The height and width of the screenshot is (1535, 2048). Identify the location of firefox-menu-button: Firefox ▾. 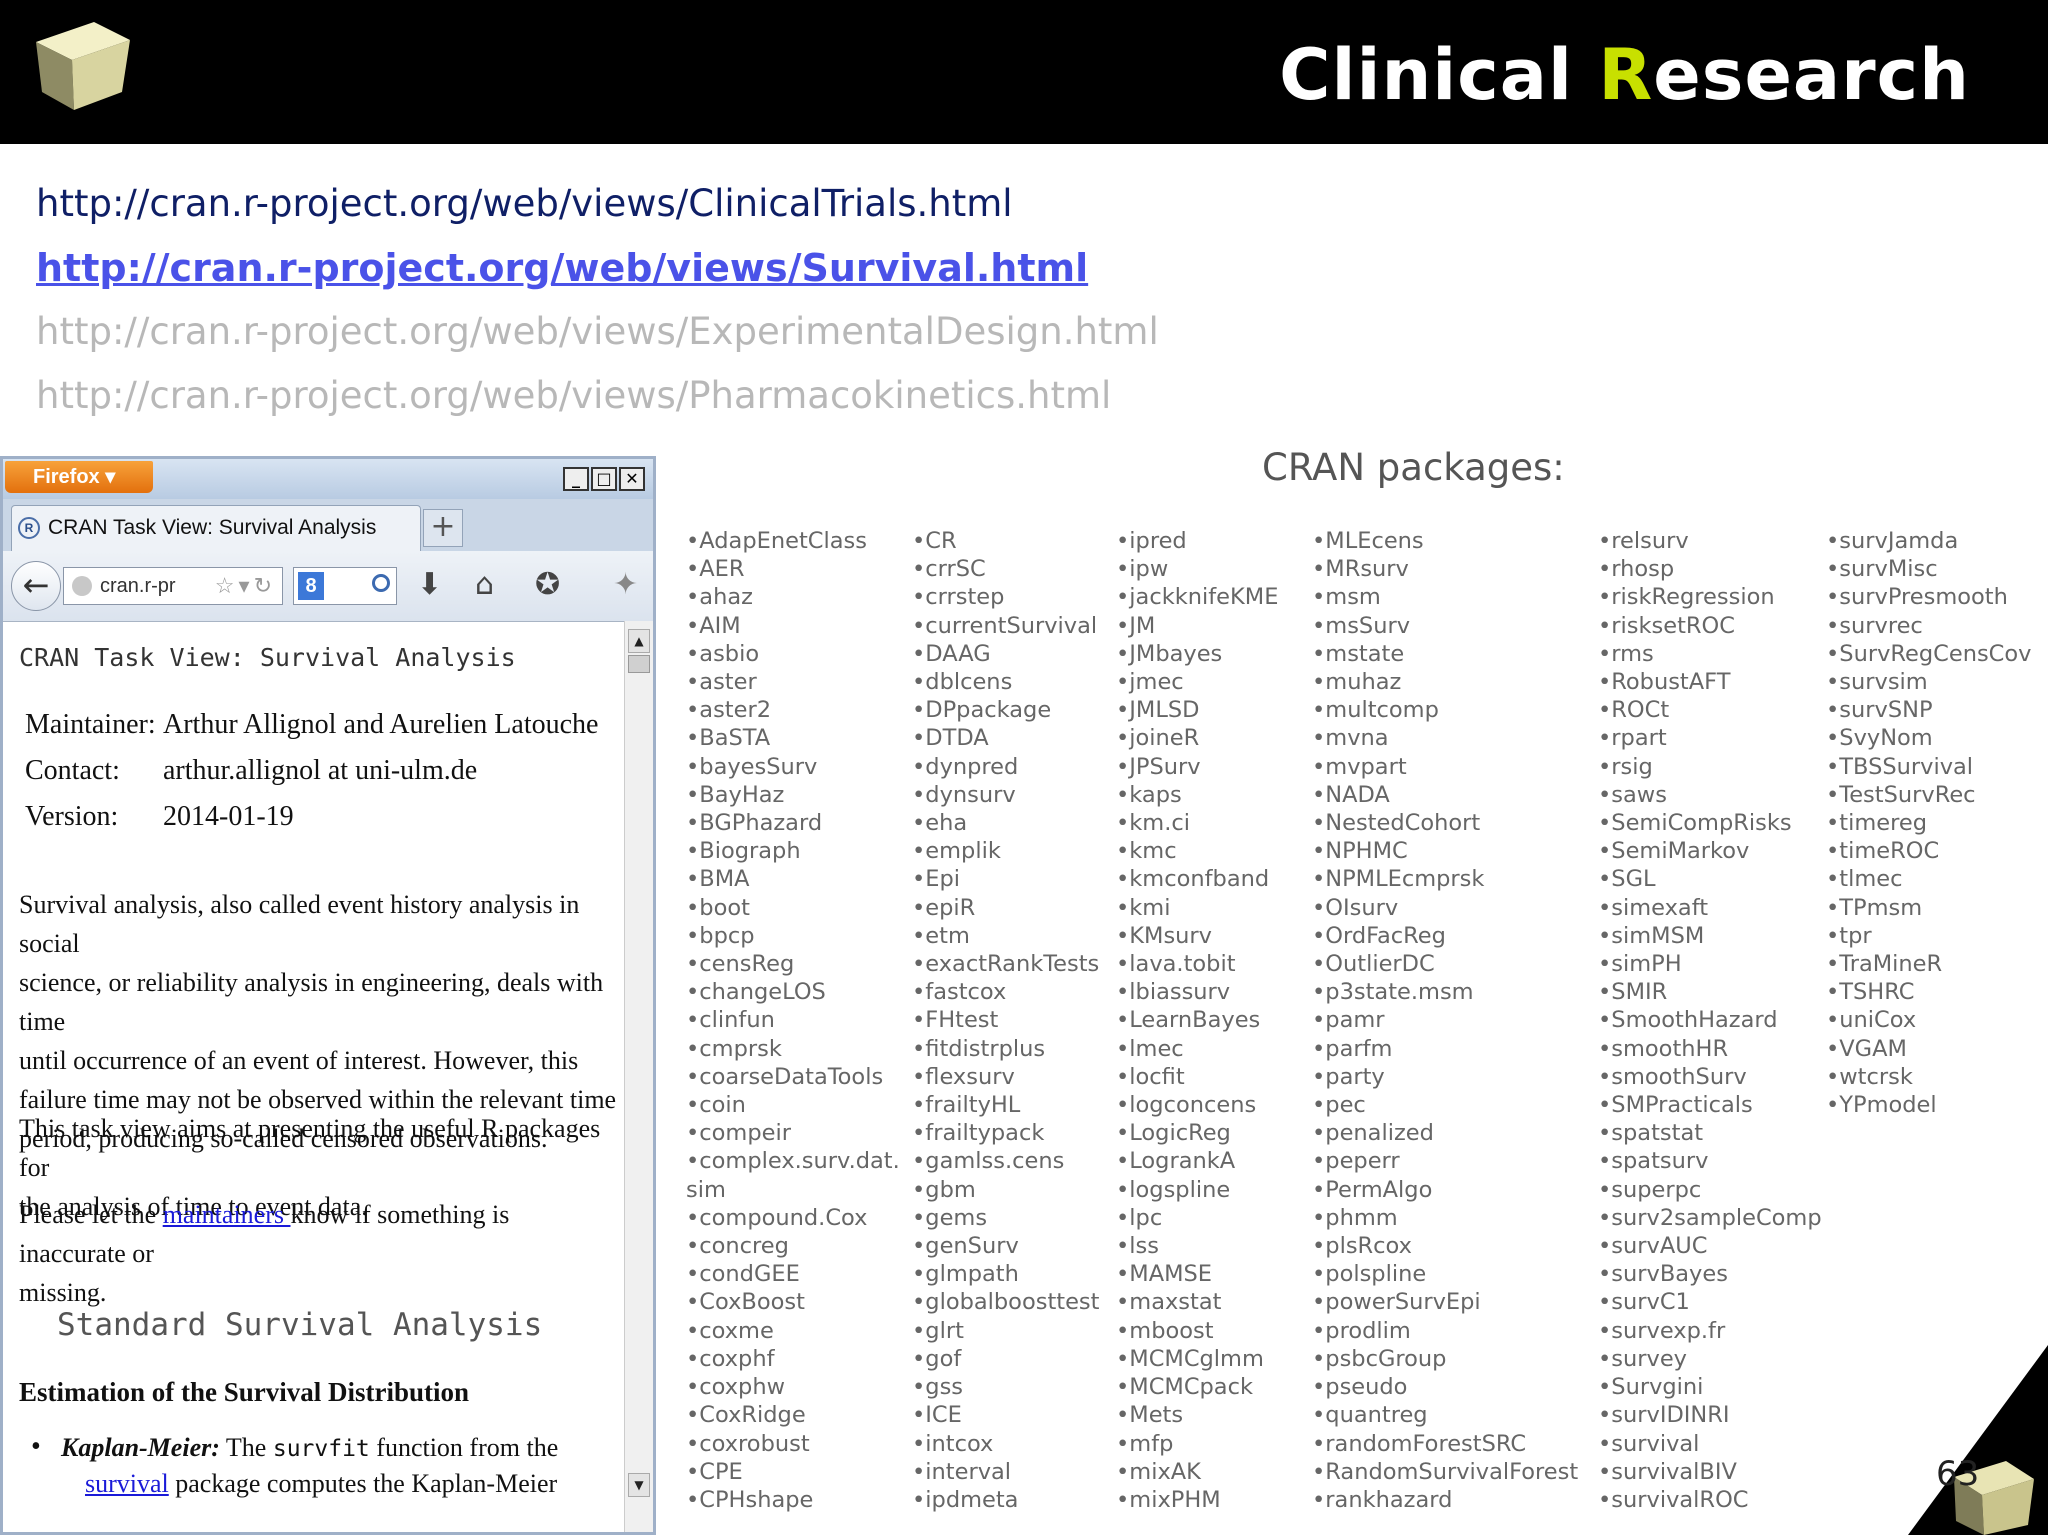
(79, 477).